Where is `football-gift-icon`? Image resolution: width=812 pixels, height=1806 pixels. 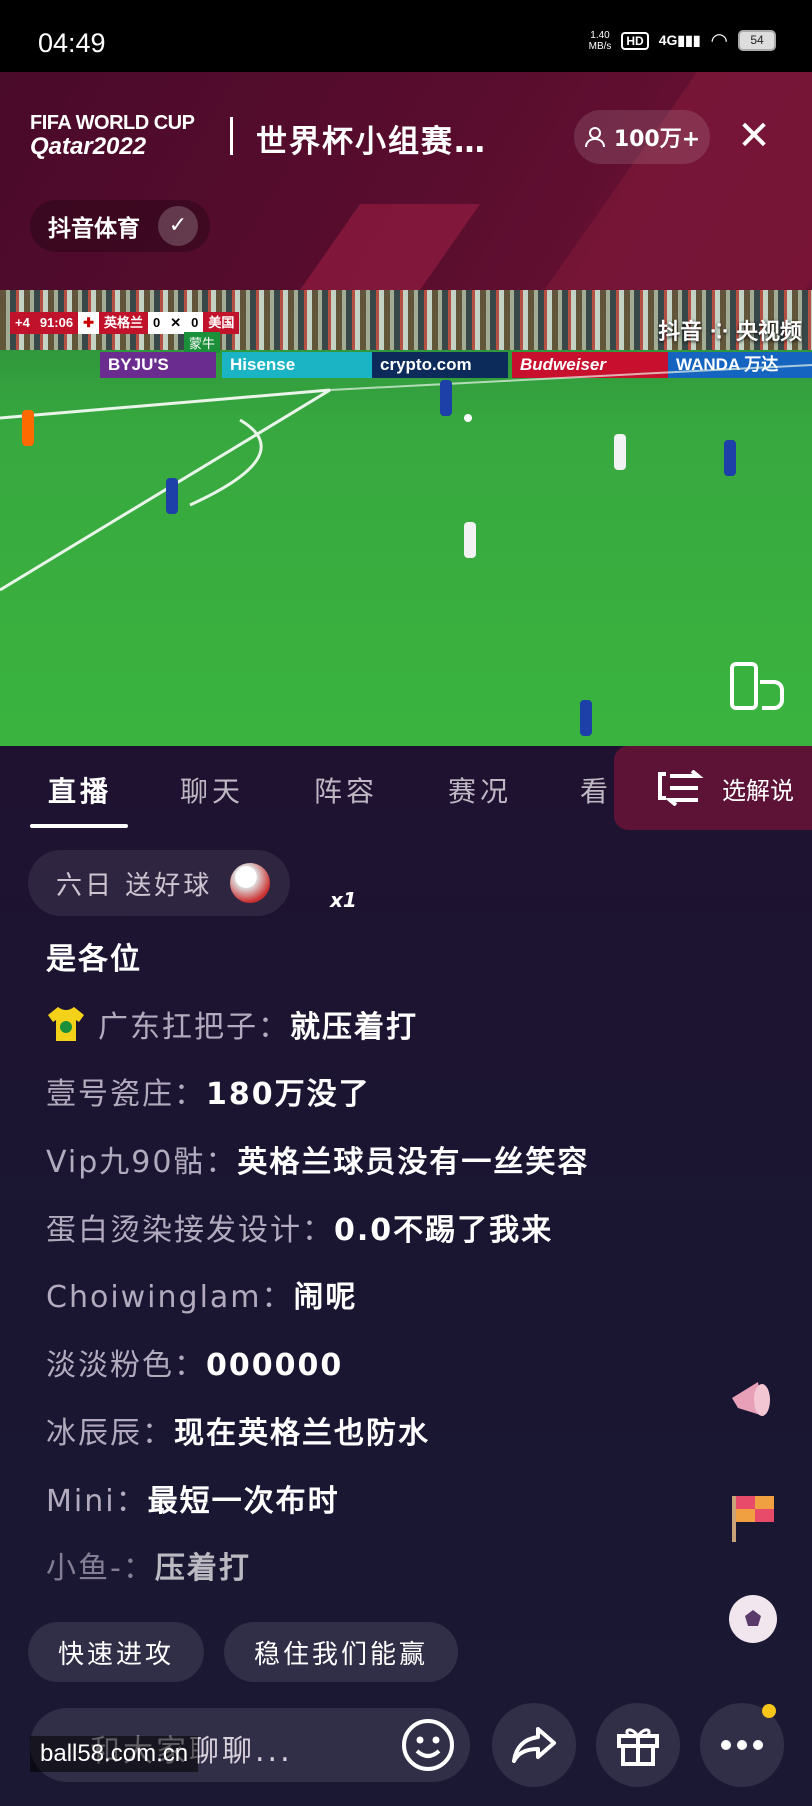
football-gift-icon is located at coordinates (753, 1619).